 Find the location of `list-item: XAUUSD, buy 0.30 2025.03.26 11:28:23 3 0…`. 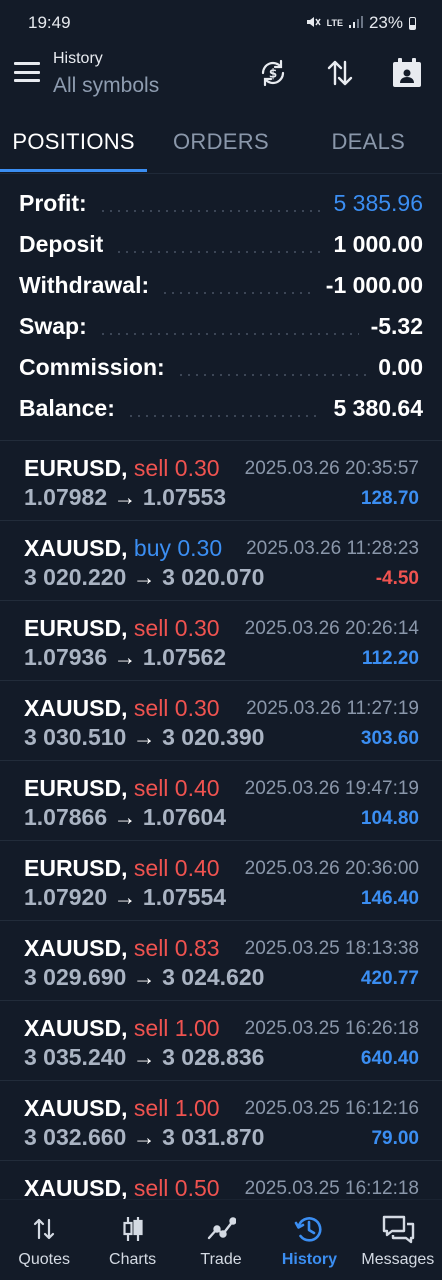

list-item: XAUUSD, buy 0.30 2025.03.26 11:28:23 3 0… is located at coordinates (221, 560).